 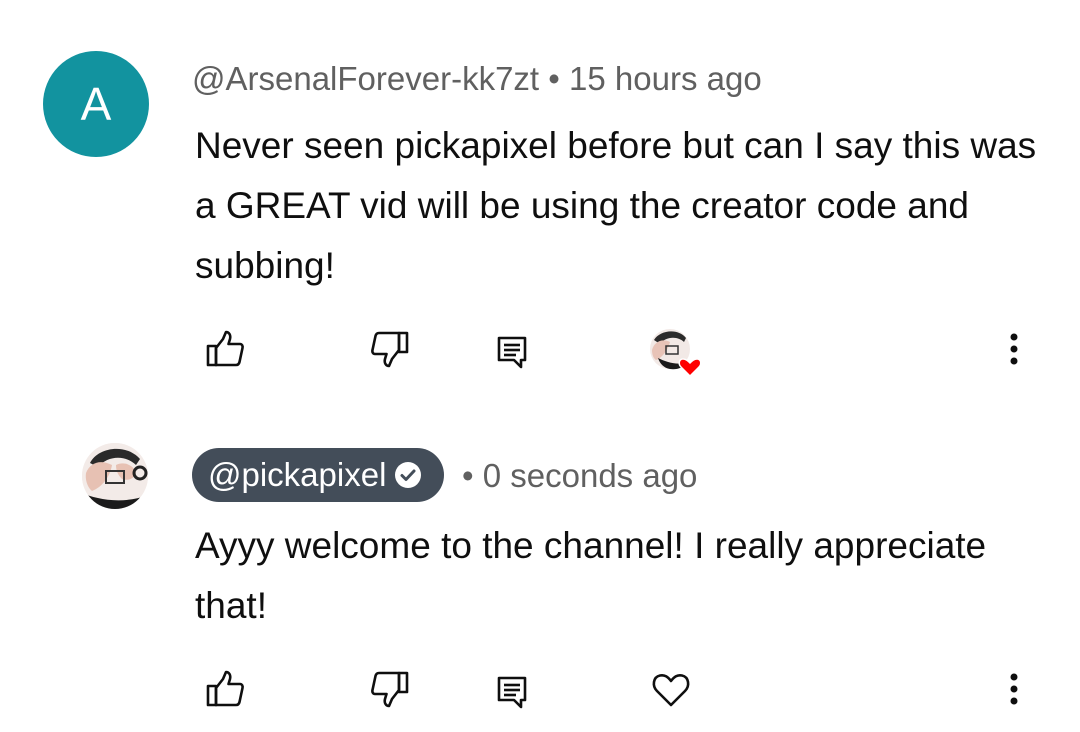 I want to click on profile-photo-icon, so click(x=115, y=476).